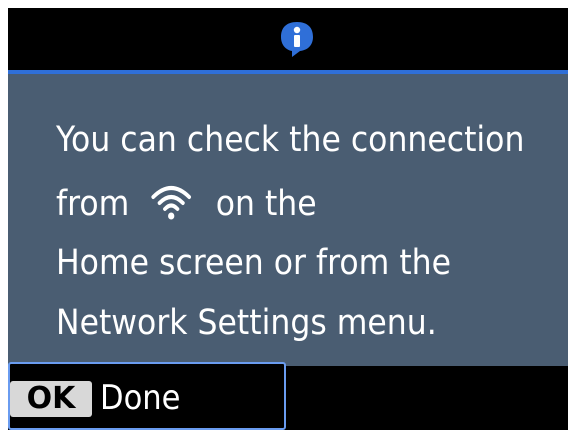  Describe the element at coordinates (290, 140) in the screenshot. I see `message-line-1: You can check the connection` at that location.